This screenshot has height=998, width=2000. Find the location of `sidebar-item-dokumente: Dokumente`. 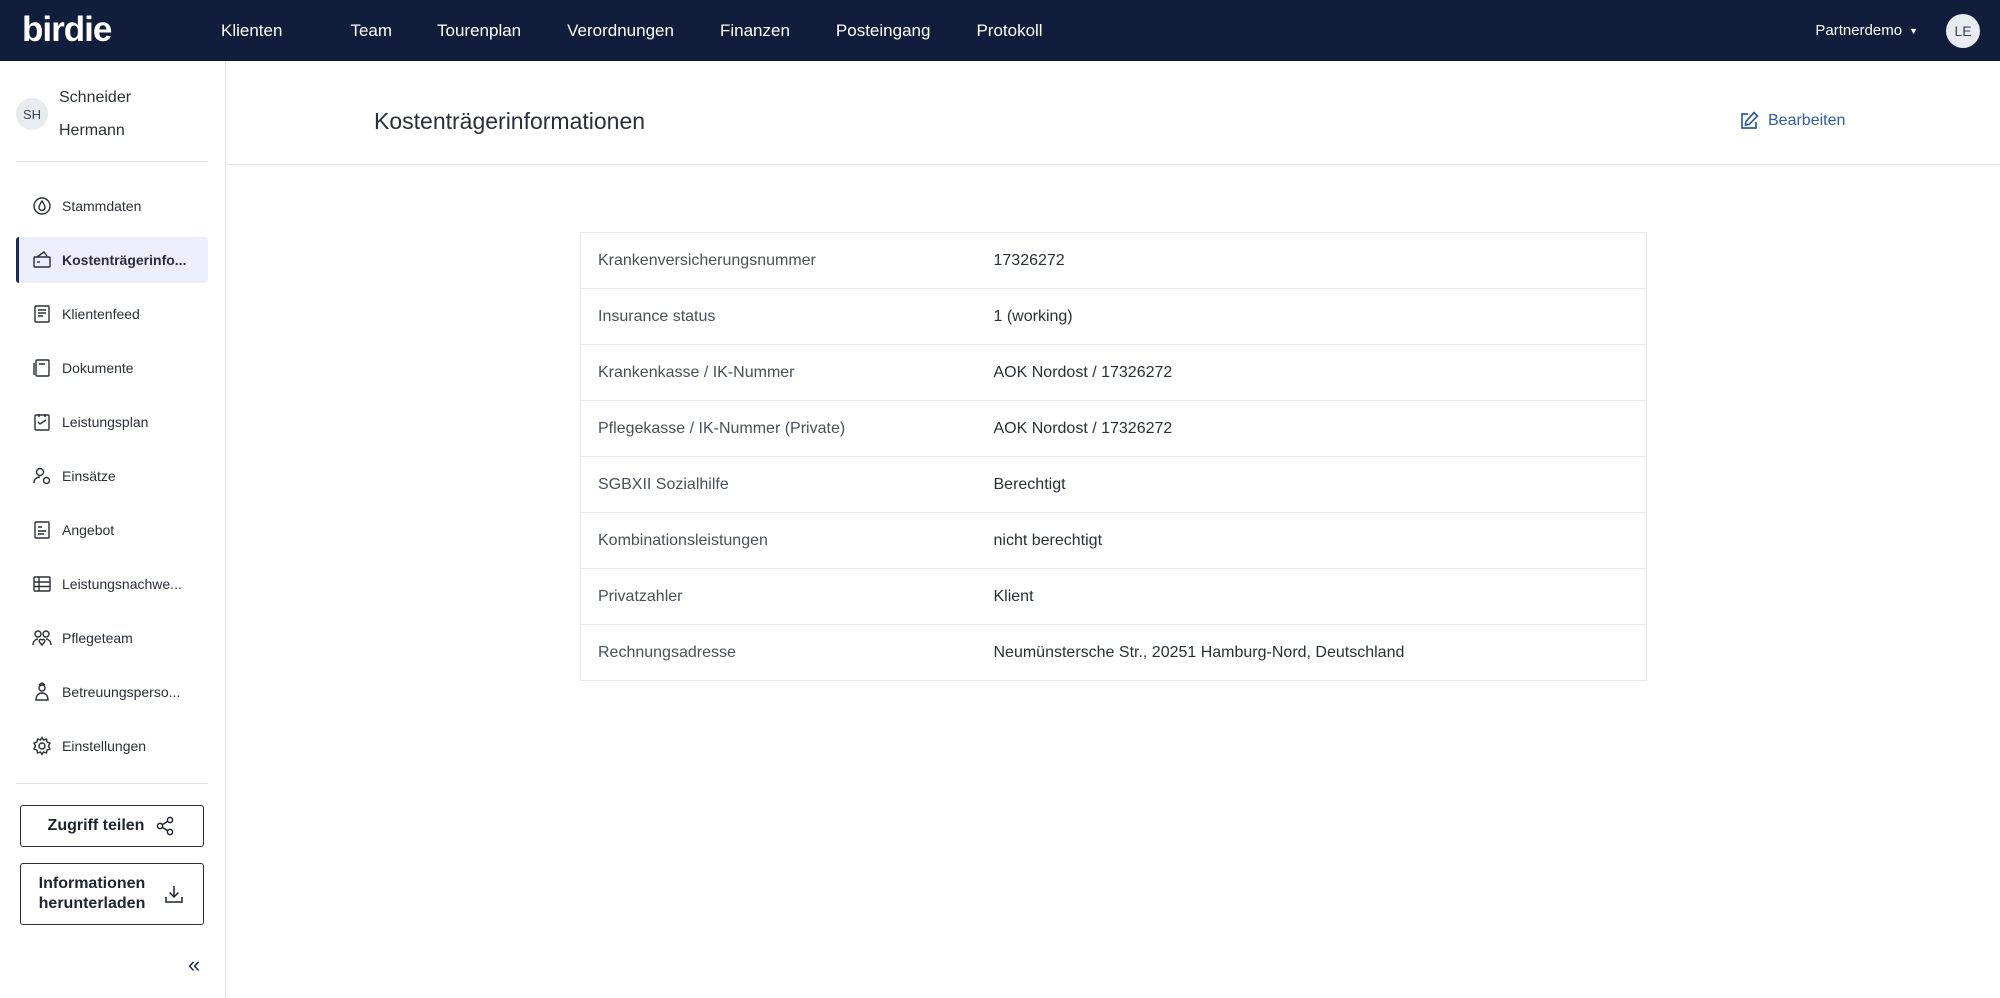

sidebar-item-dokumente: Dokumente is located at coordinates (112, 368).